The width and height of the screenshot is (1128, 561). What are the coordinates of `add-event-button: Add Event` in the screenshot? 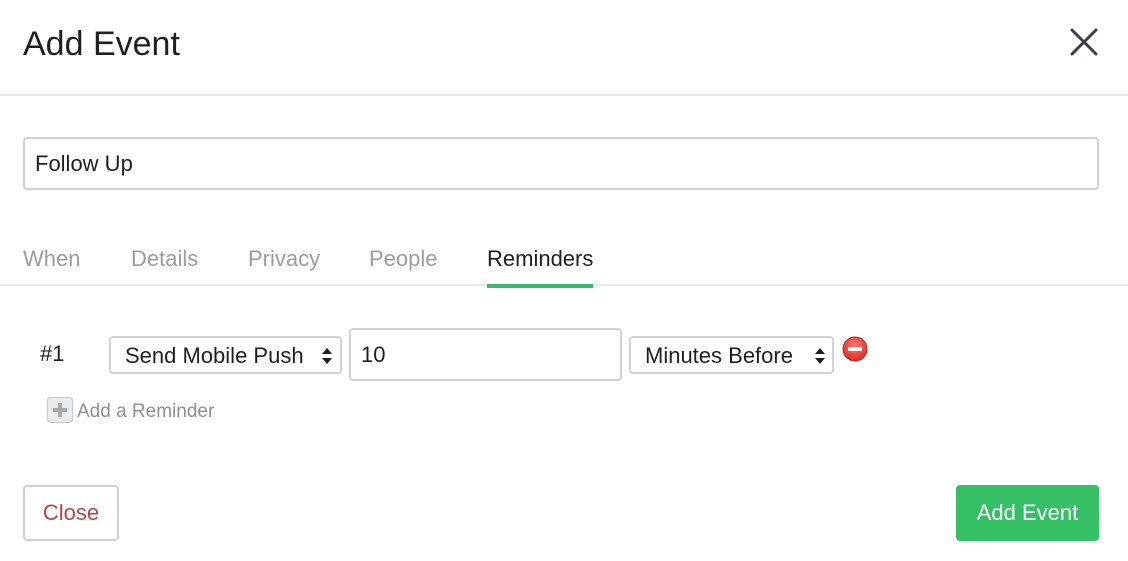 It's located at (1027, 513).